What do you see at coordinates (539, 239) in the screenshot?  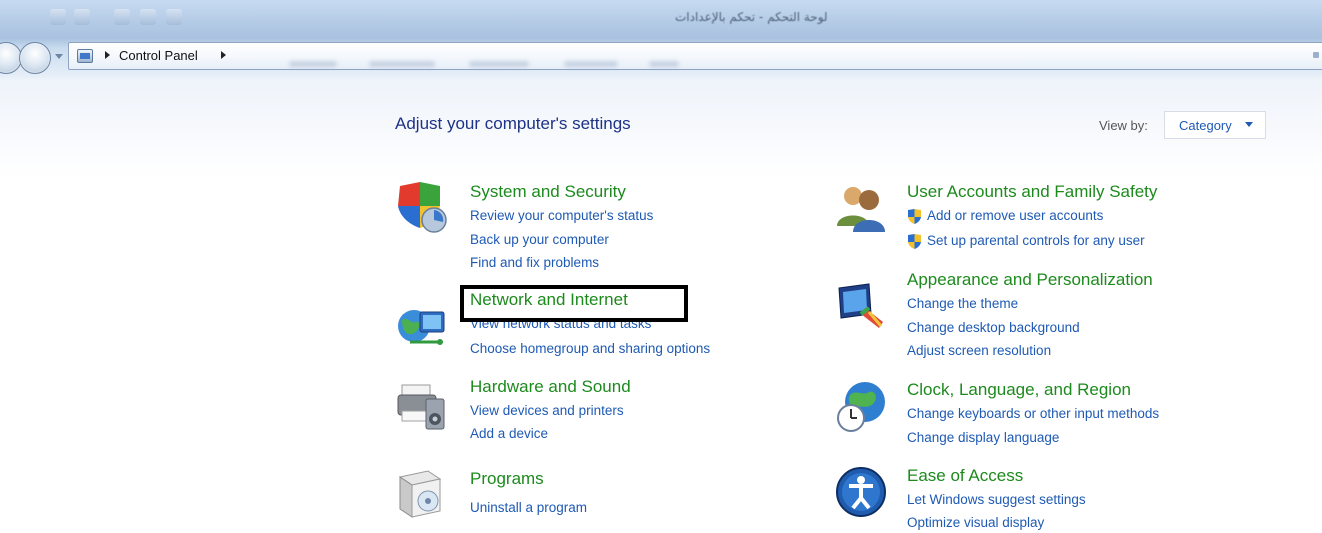 I see `link-back-up: Back up your computer` at bounding box center [539, 239].